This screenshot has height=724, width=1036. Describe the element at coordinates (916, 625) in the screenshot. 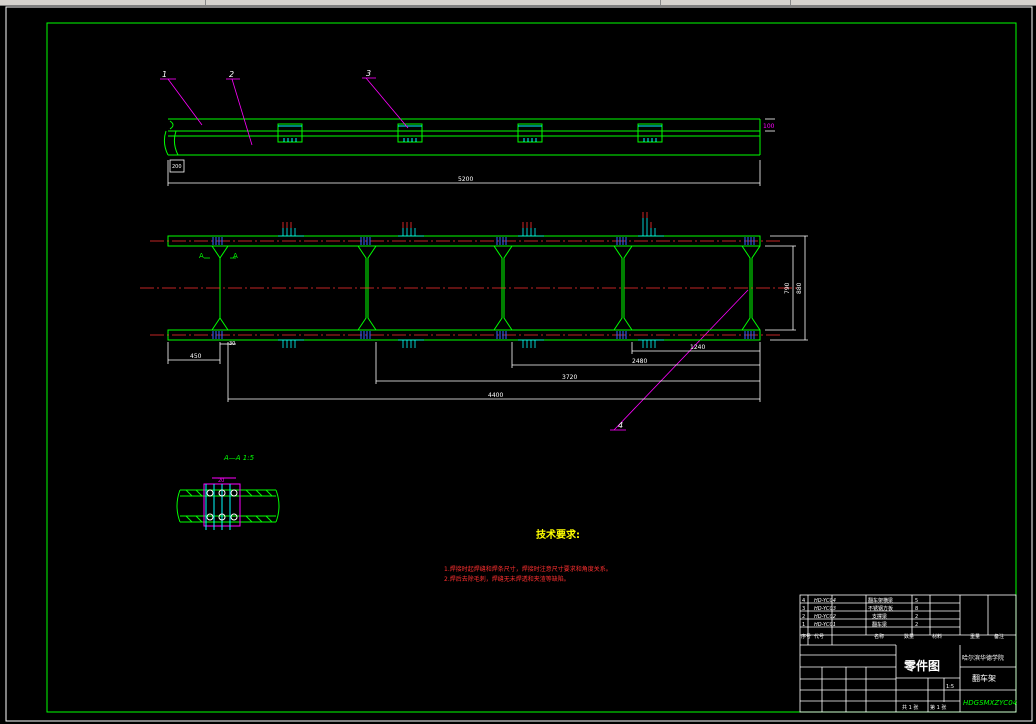

I see `tb-row-1-qty: 2` at that location.